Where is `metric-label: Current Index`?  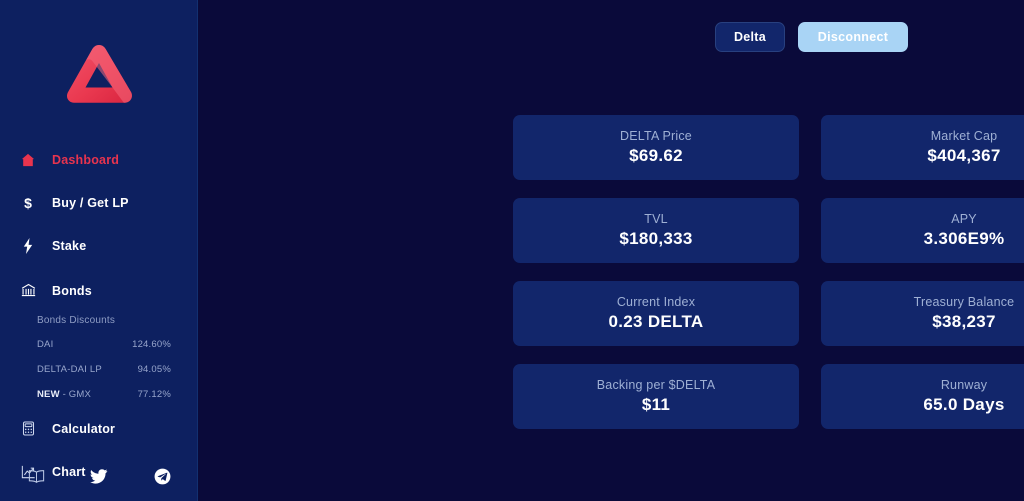
metric-label: Current Index is located at coordinates (656, 302).